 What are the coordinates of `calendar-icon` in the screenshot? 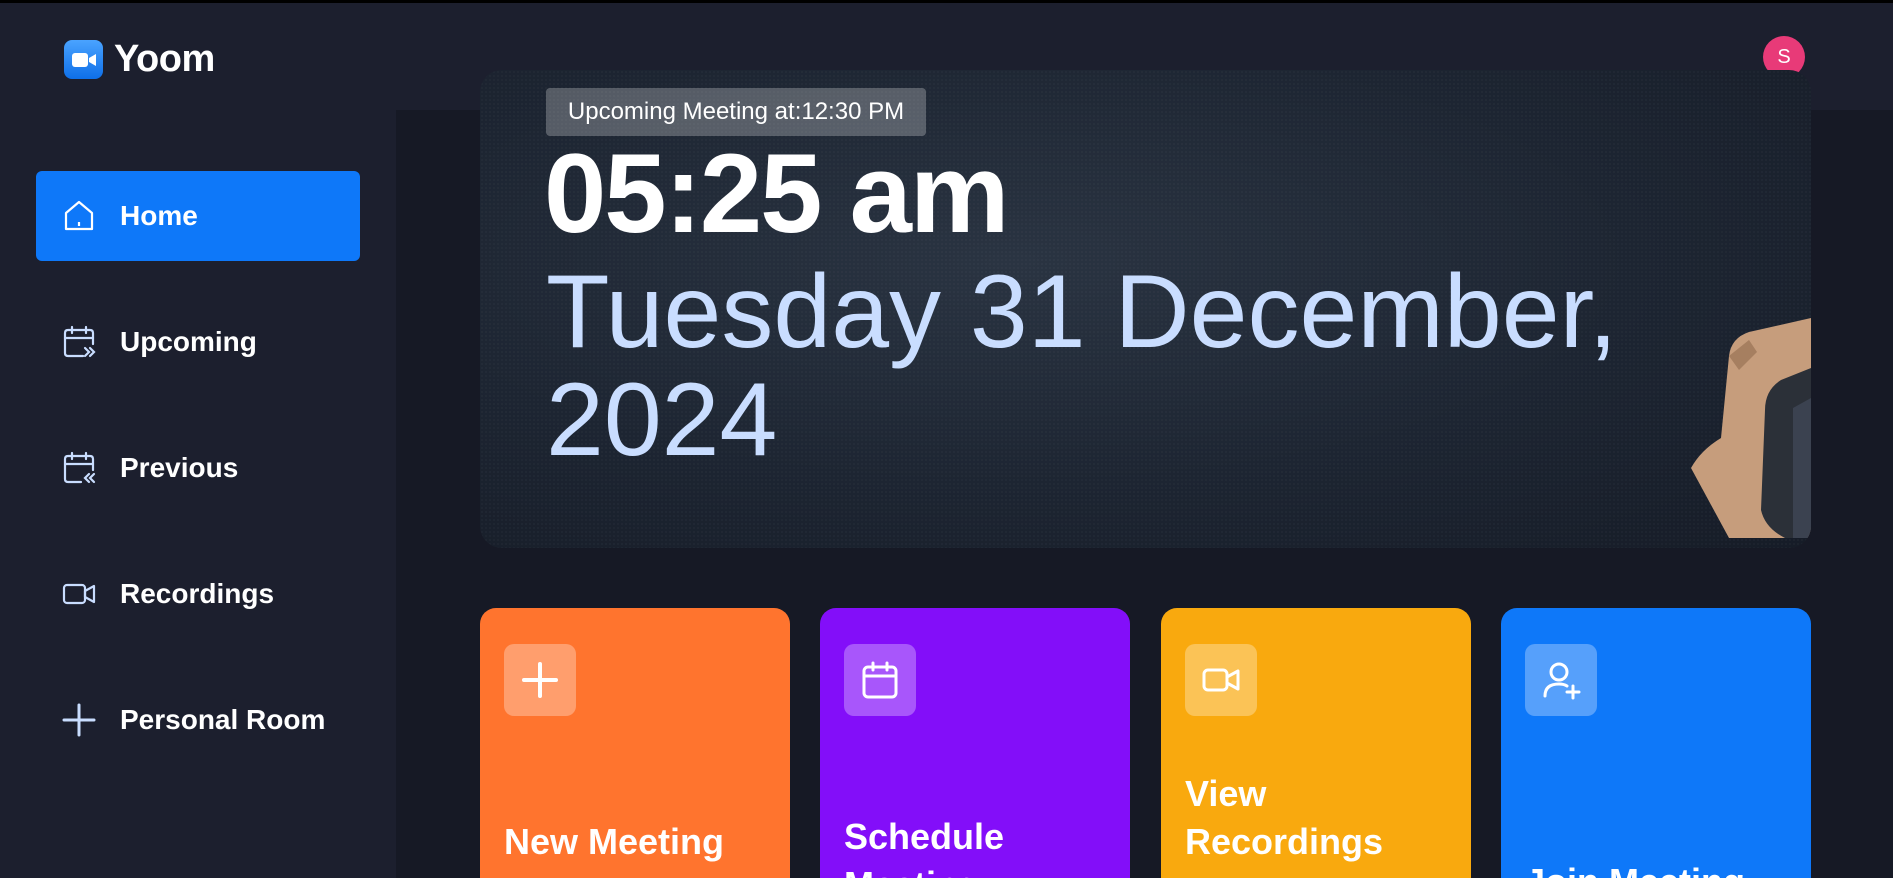 It's located at (880, 680).